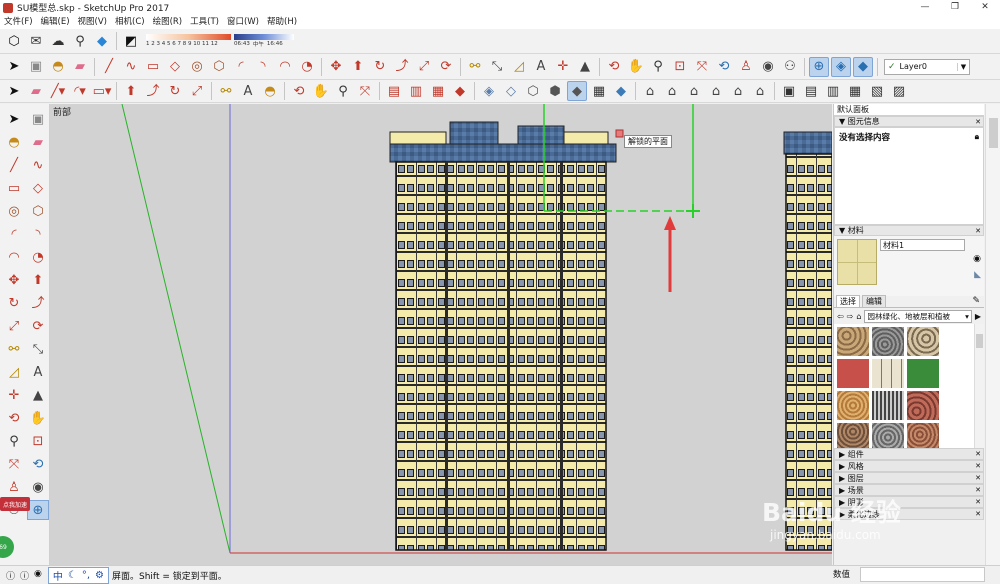 This screenshot has height=584, width=1000. Describe the element at coordinates (131, 41) in the screenshot. I see `shadow-toggle-icon: ◩` at that location.